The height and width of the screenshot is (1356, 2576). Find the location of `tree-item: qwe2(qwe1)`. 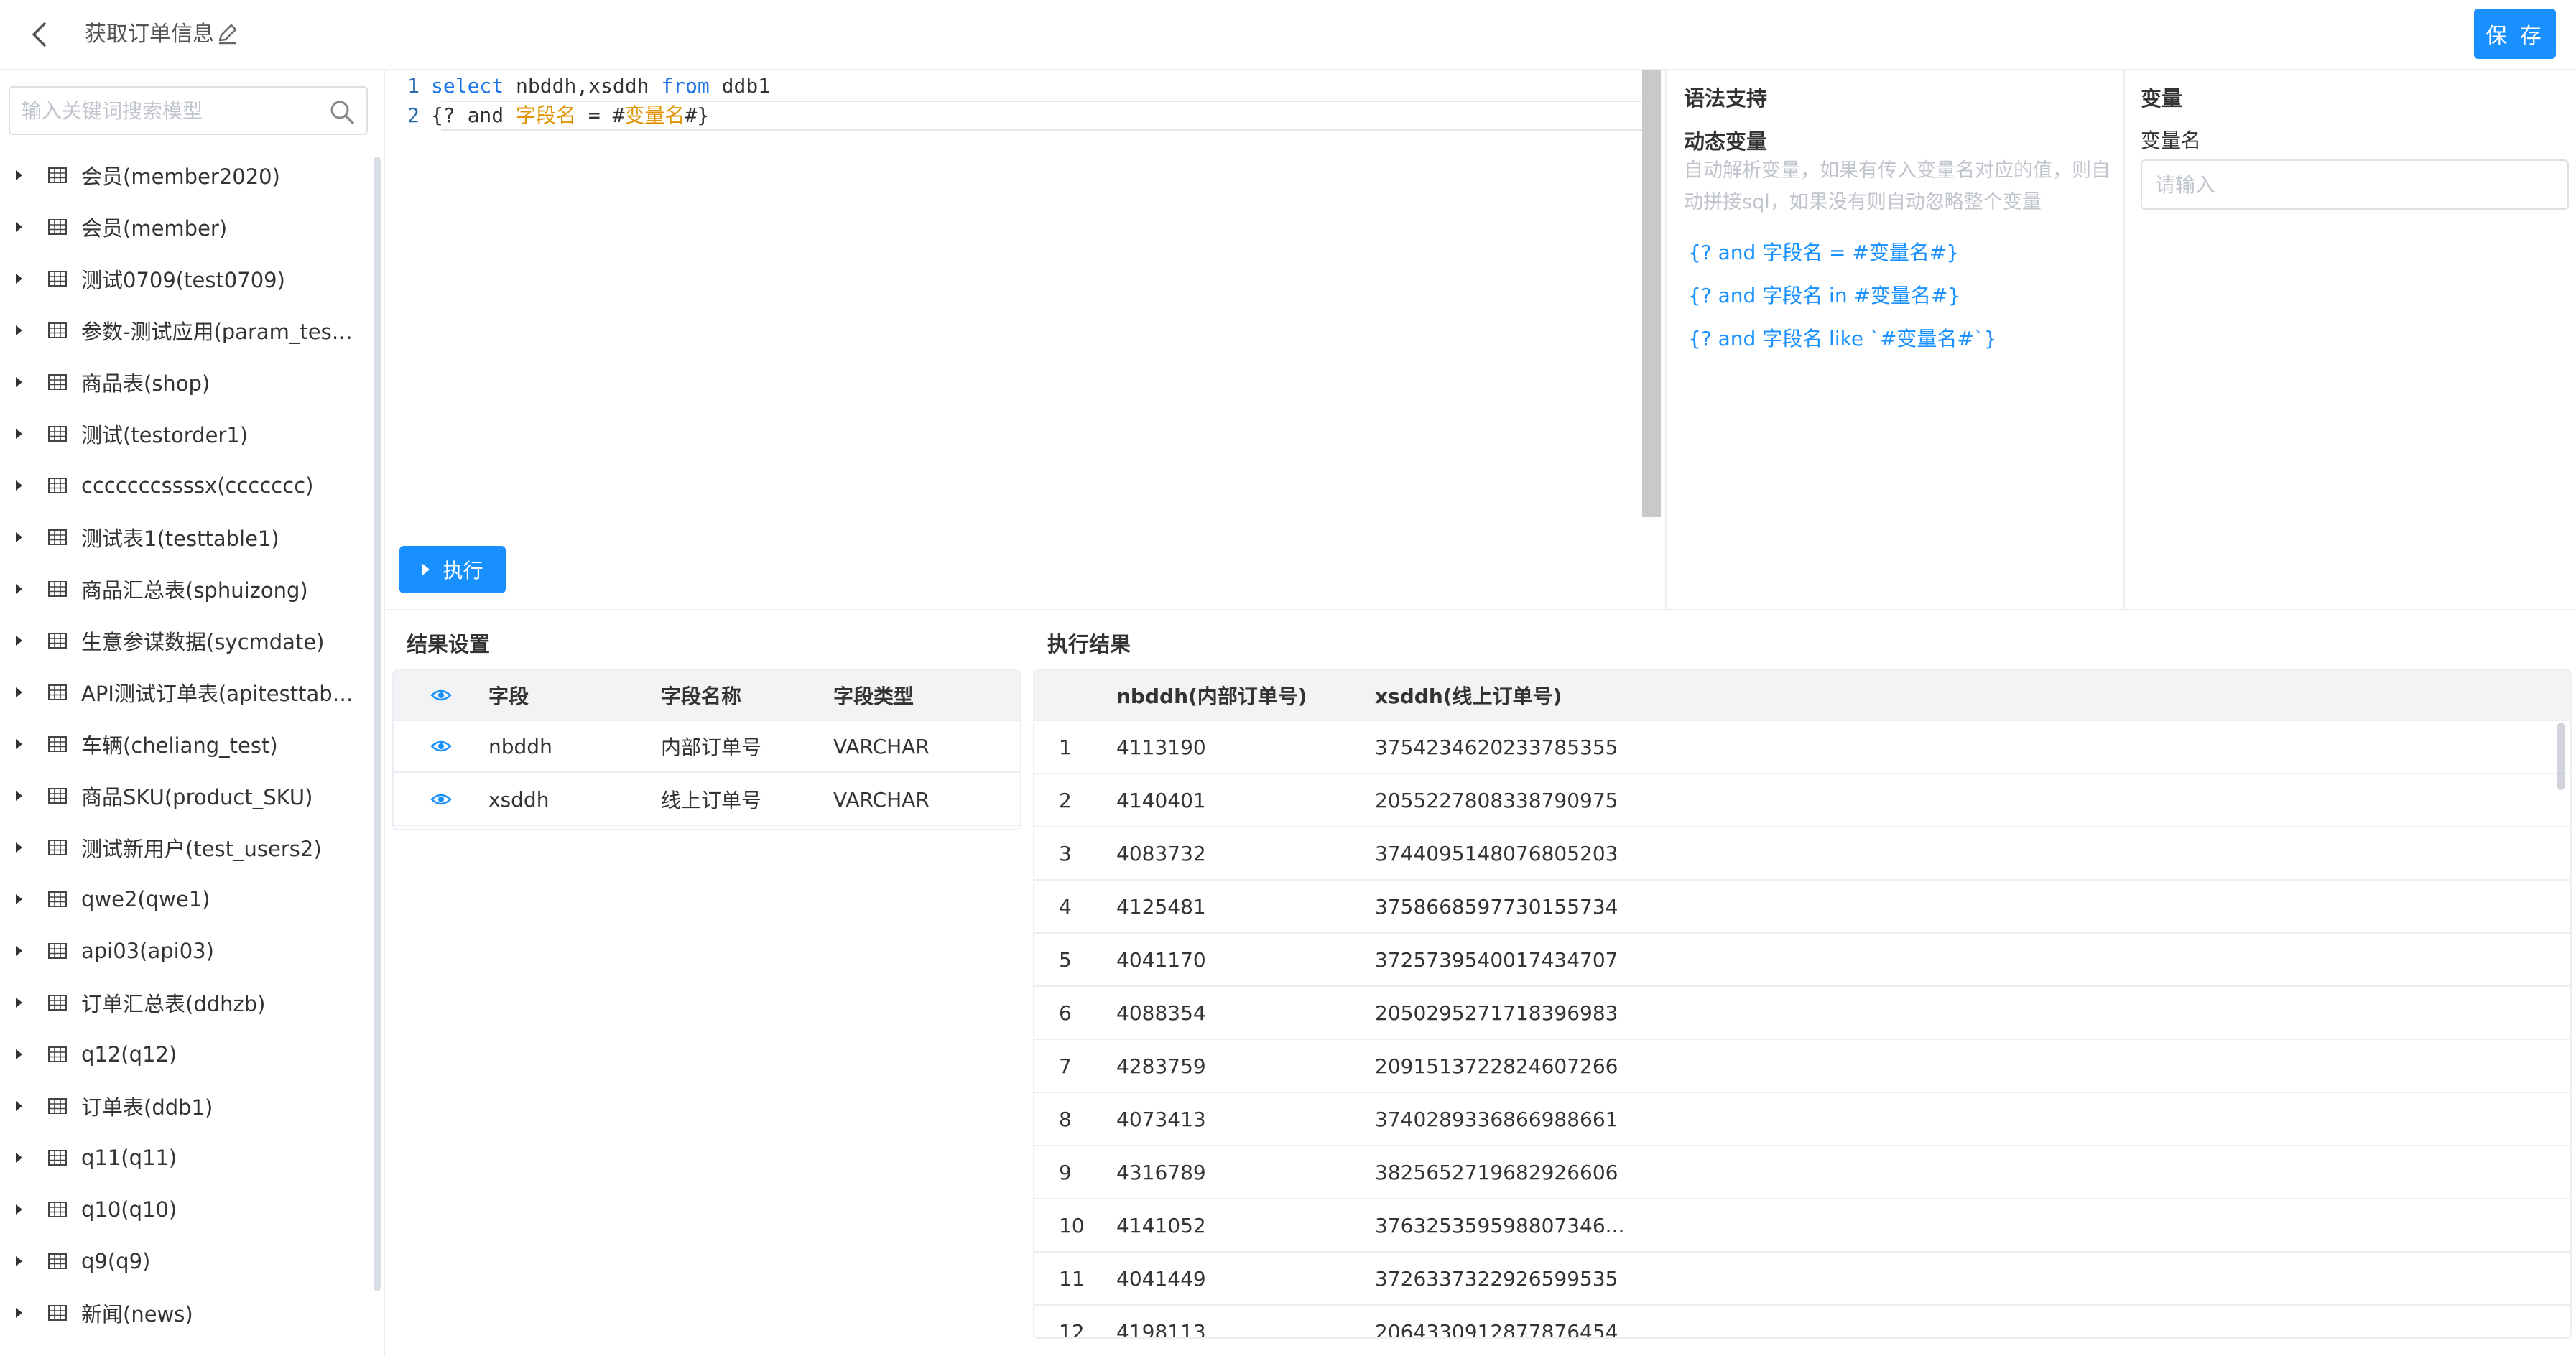

tree-item: qwe2(qwe1) is located at coordinates (187, 899).